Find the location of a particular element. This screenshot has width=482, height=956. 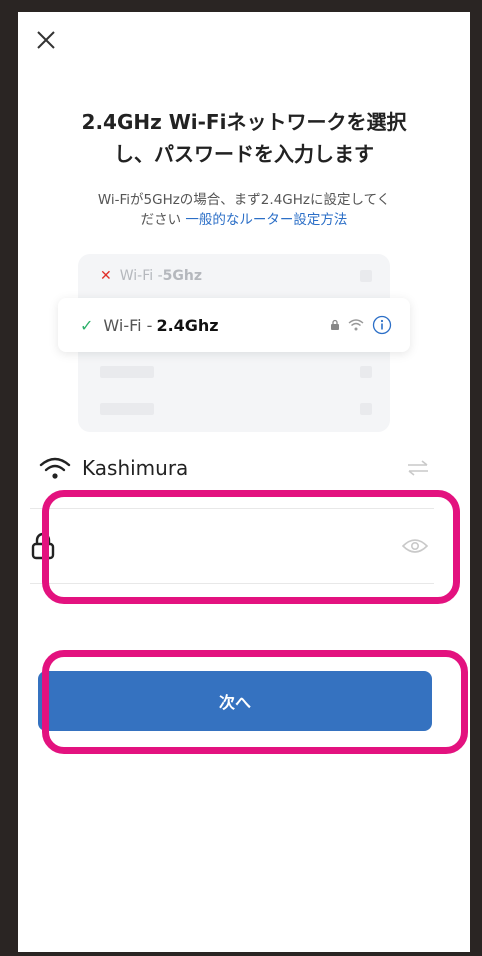

title-line-2: し、パスワードを入力します is located at coordinates (244, 154).